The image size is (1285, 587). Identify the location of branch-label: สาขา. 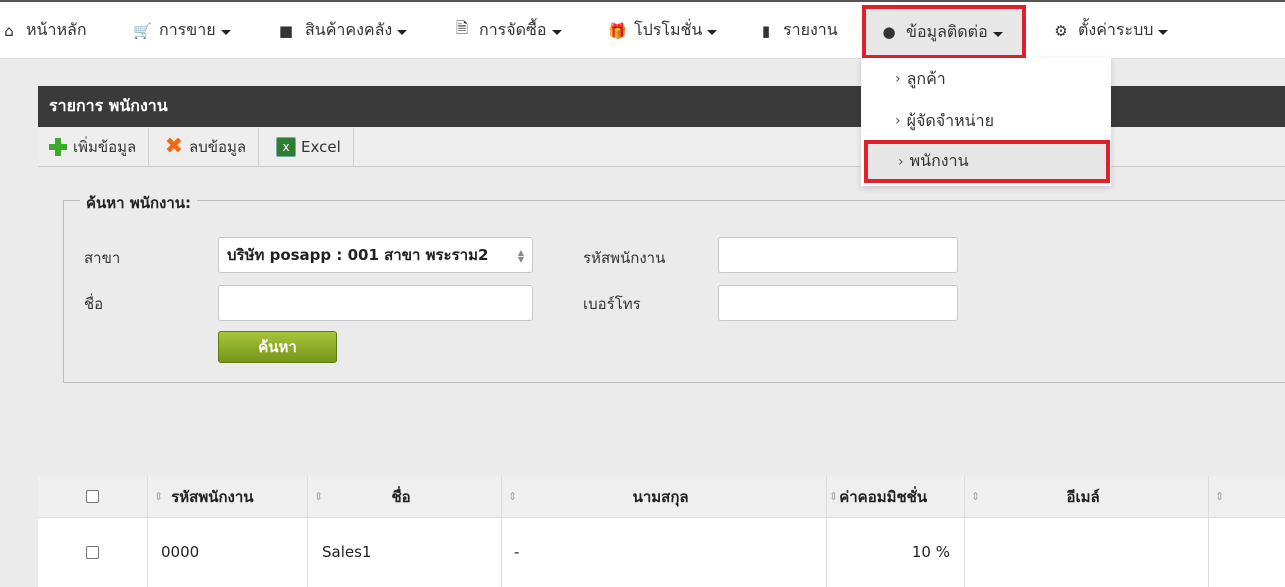
(102, 258).